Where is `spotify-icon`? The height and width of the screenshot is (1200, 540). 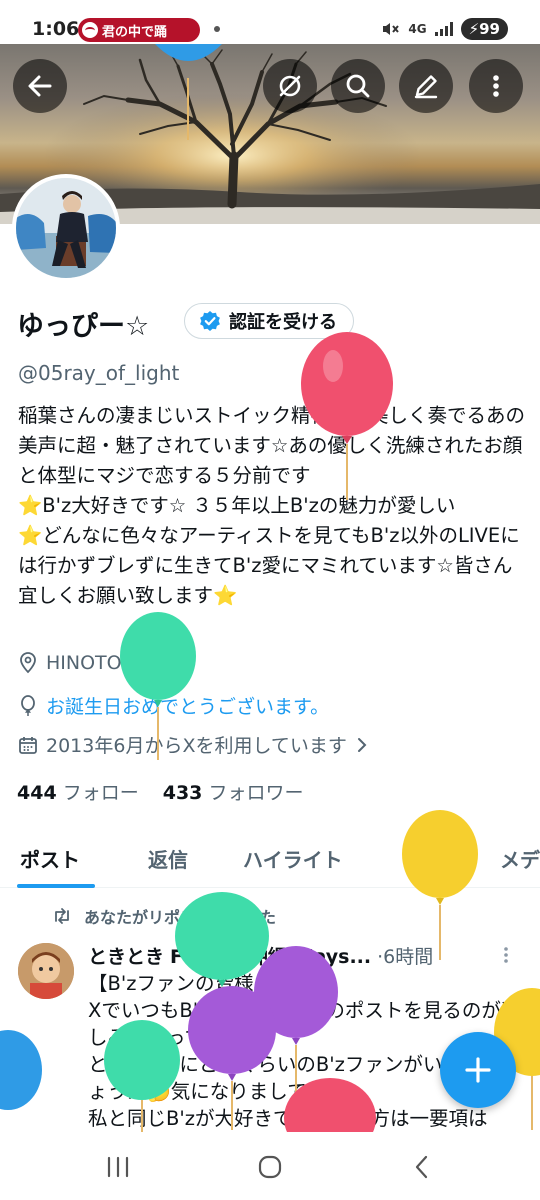
spotify-icon is located at coordinates (90, 30).